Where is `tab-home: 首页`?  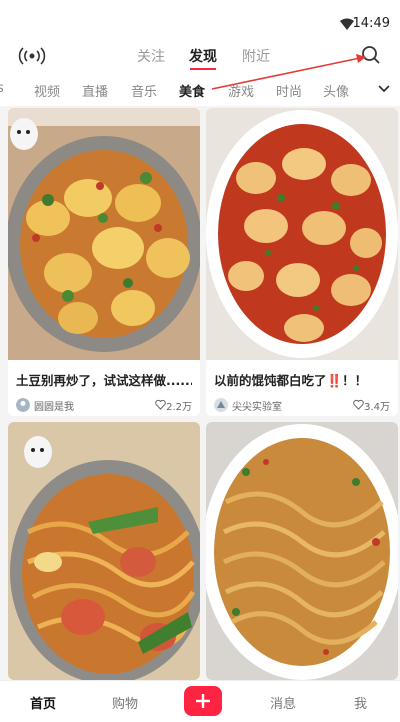
tab-home: 首页 is located at coordinates (43, 702).